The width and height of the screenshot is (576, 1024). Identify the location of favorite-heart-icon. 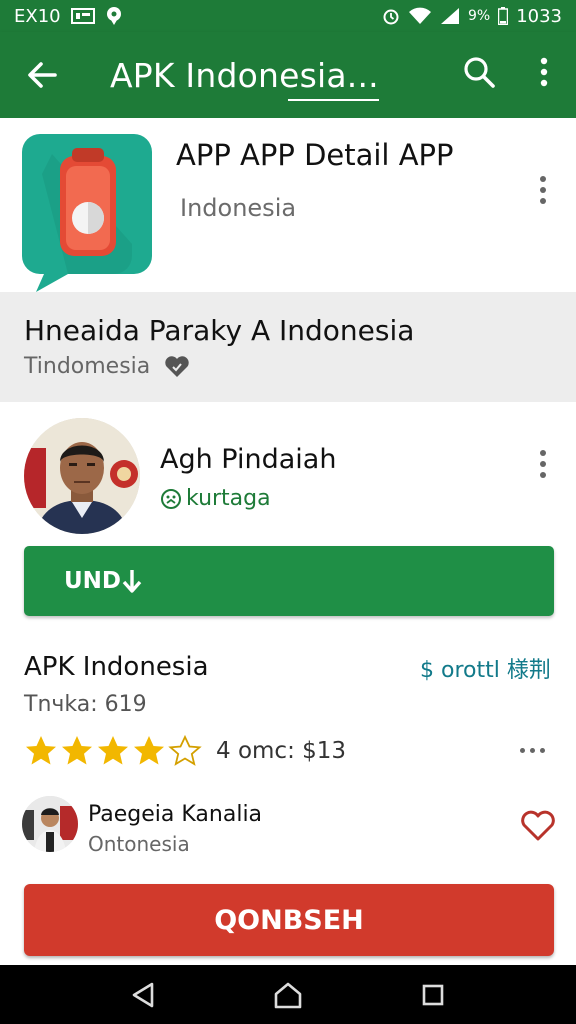
(538, 826).